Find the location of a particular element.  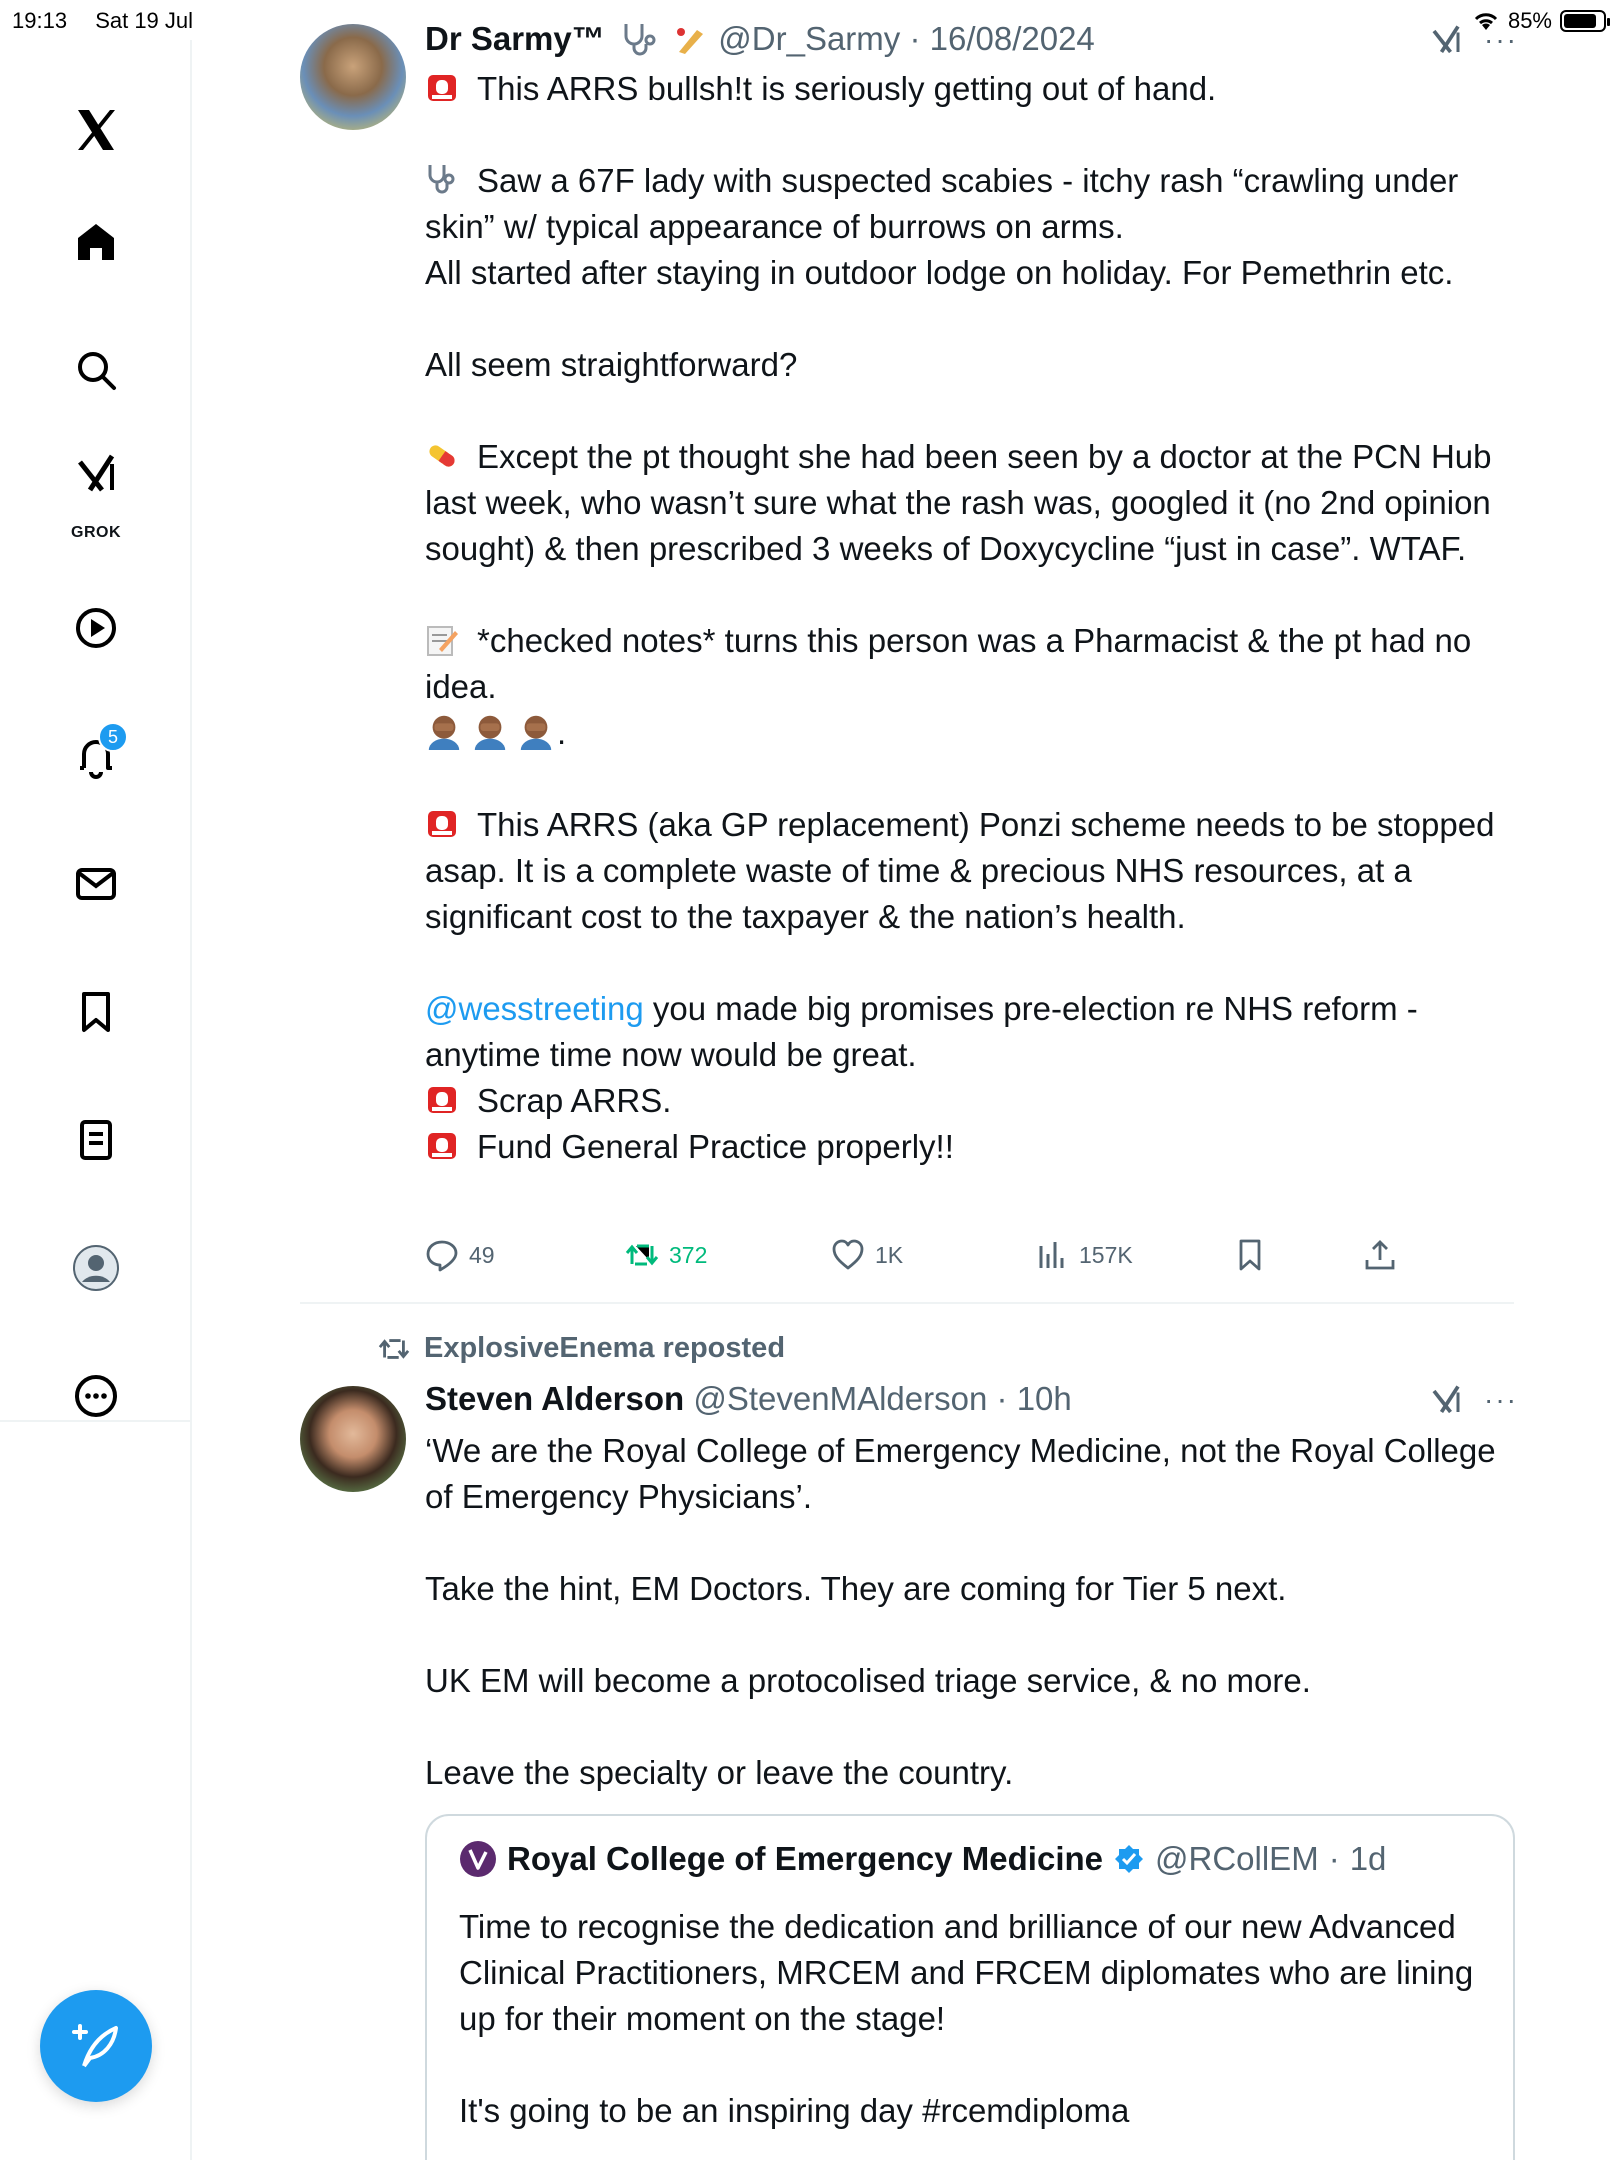

repost-indicator: ExplosiveEnema reposted is located at coordinates (581, 1348).